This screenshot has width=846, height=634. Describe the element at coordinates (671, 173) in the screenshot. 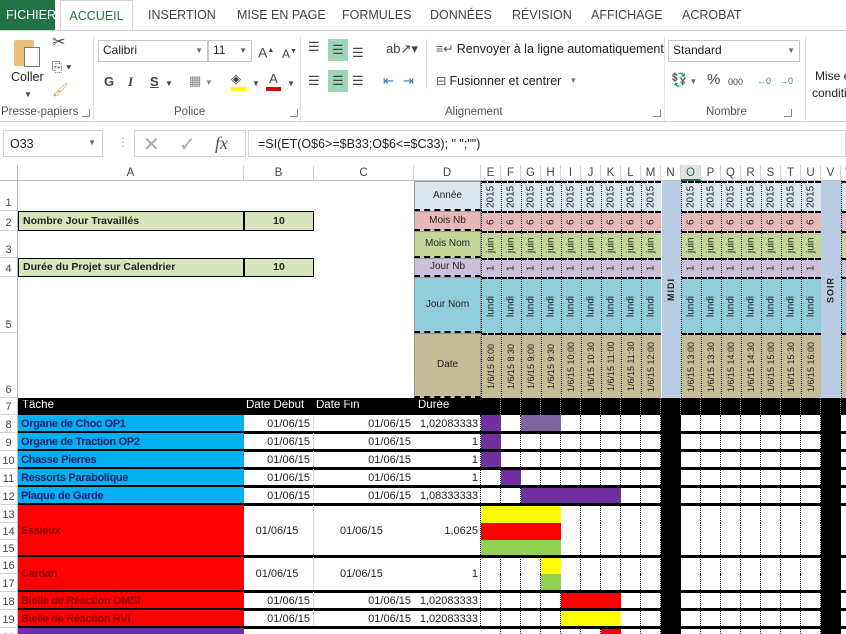

I see `column-header-n: N` at that location.